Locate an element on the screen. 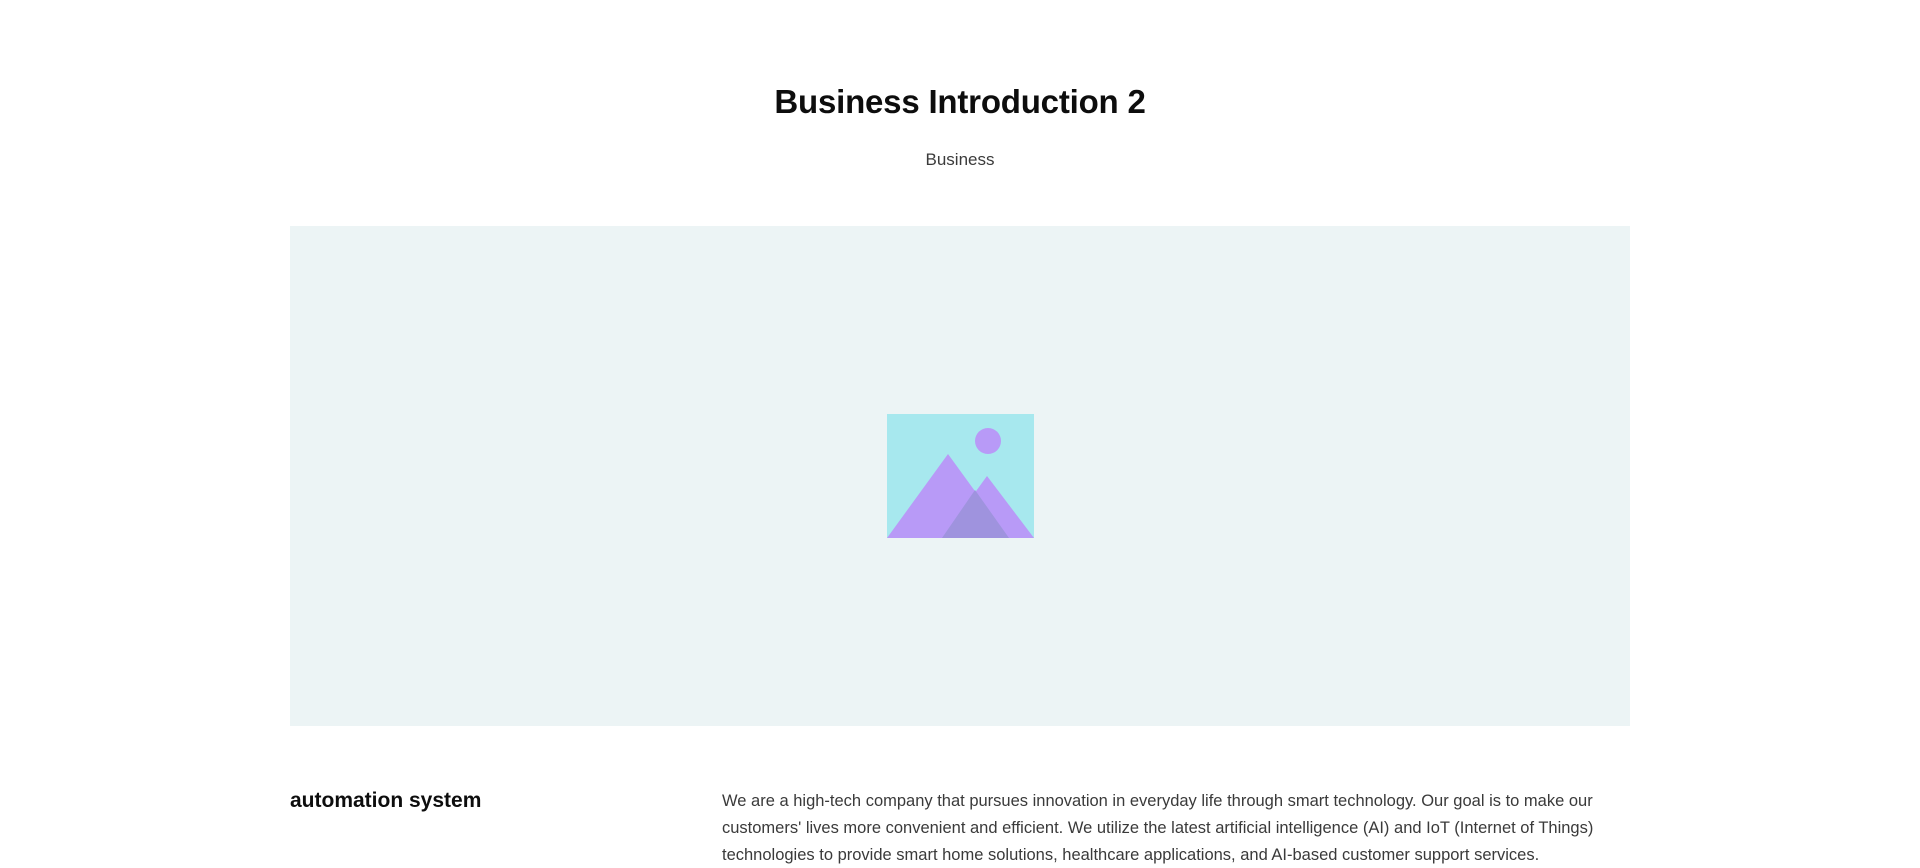  image-placeholder-icon is located at coordinates (960, 476).